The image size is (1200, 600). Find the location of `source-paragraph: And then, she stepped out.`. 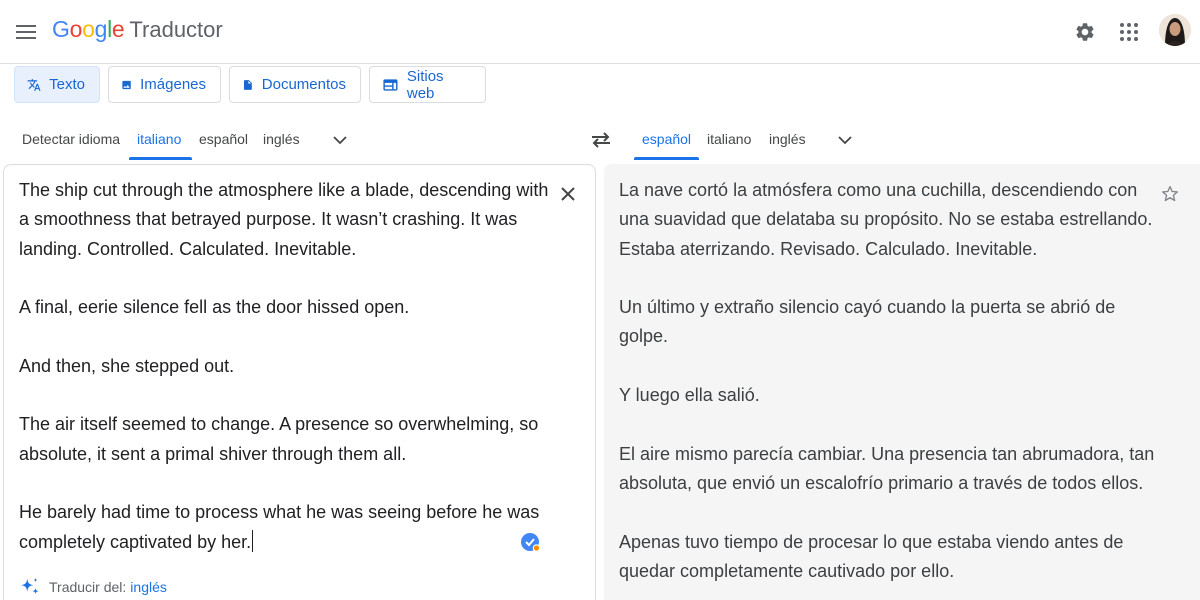

source-paragraph: And then, she stepped out. is located at coordinates (127, 365).